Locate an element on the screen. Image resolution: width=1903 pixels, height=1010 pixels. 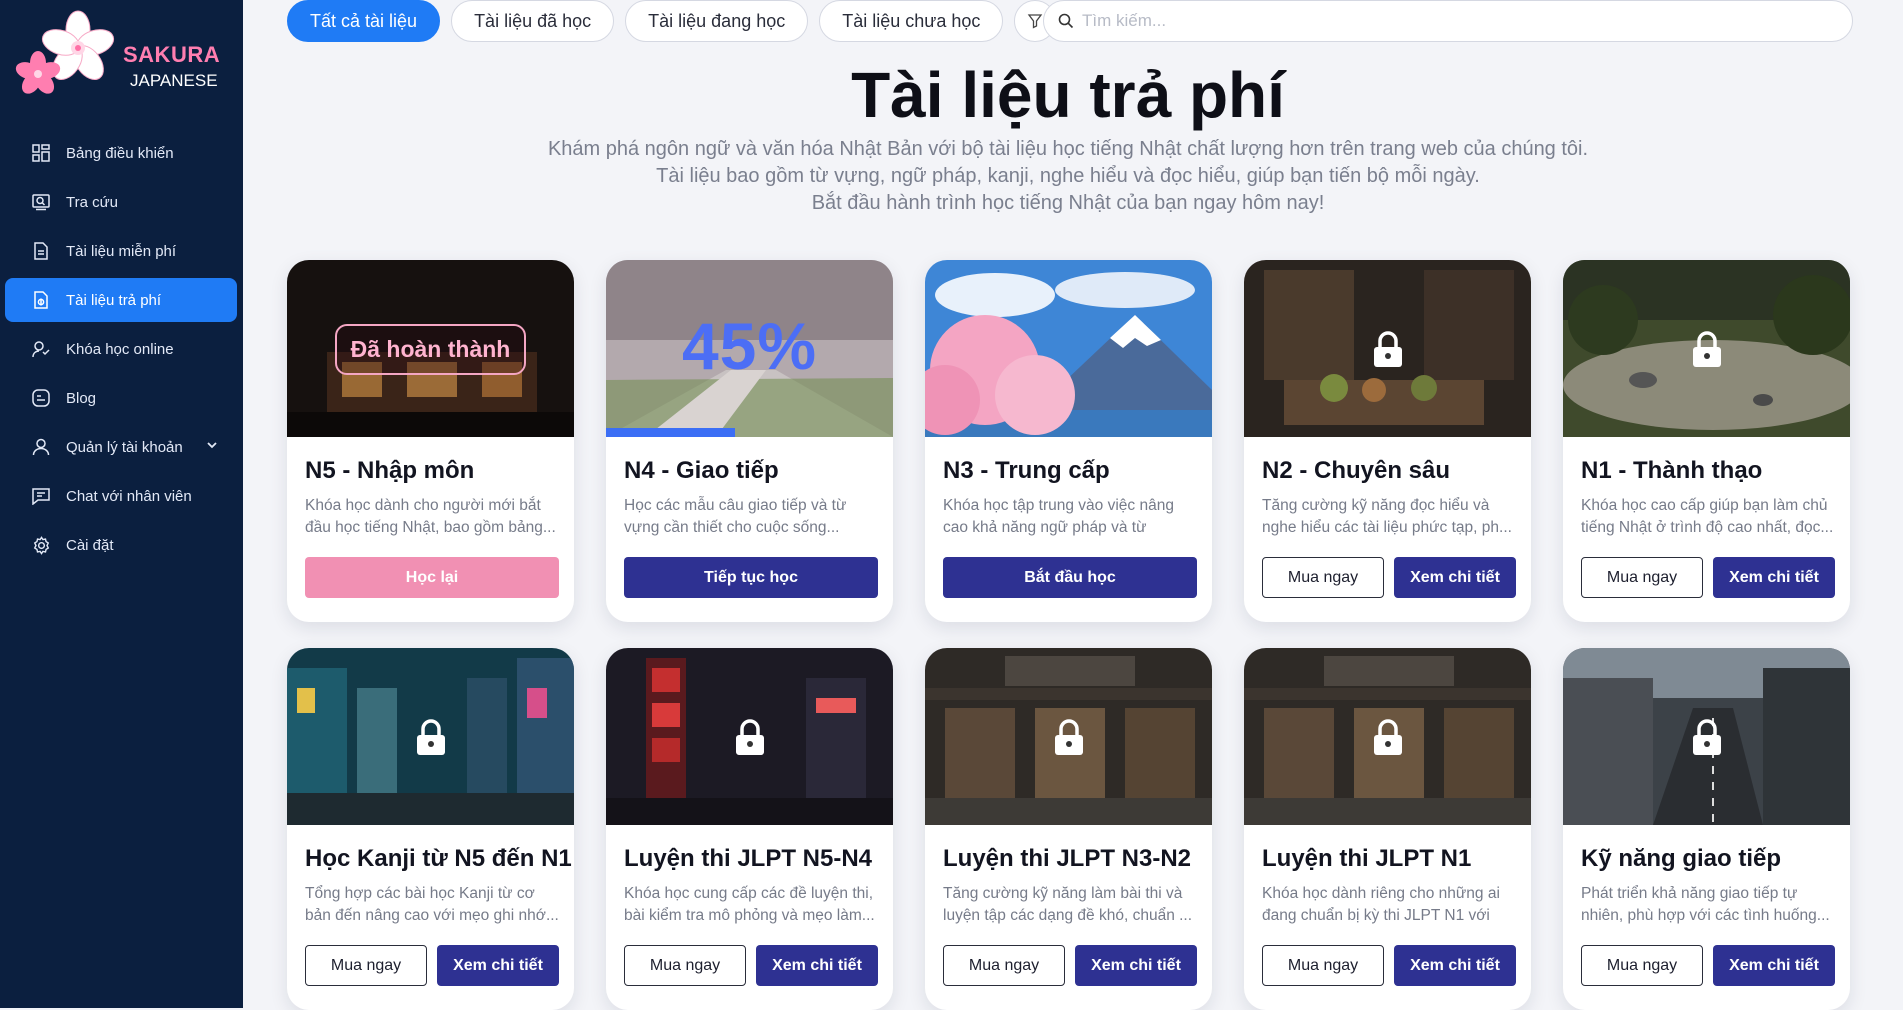
chat-icon is located at coordinates (41, 496).